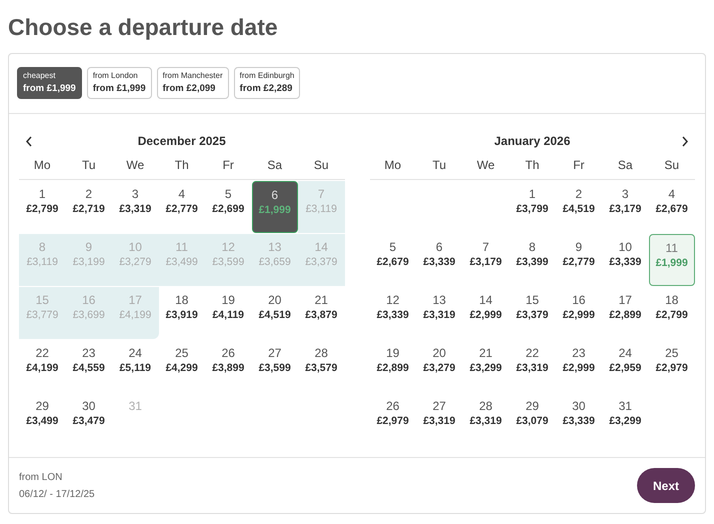  What do you see at coordinates (671, 207) in the screenshot?
I see `date-cell: 4 £2,679` at bounding box center [671, 207].